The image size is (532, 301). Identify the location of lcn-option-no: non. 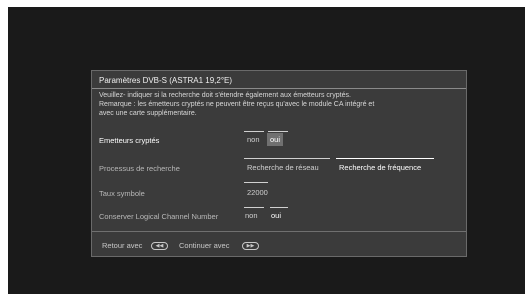
(251, 215).